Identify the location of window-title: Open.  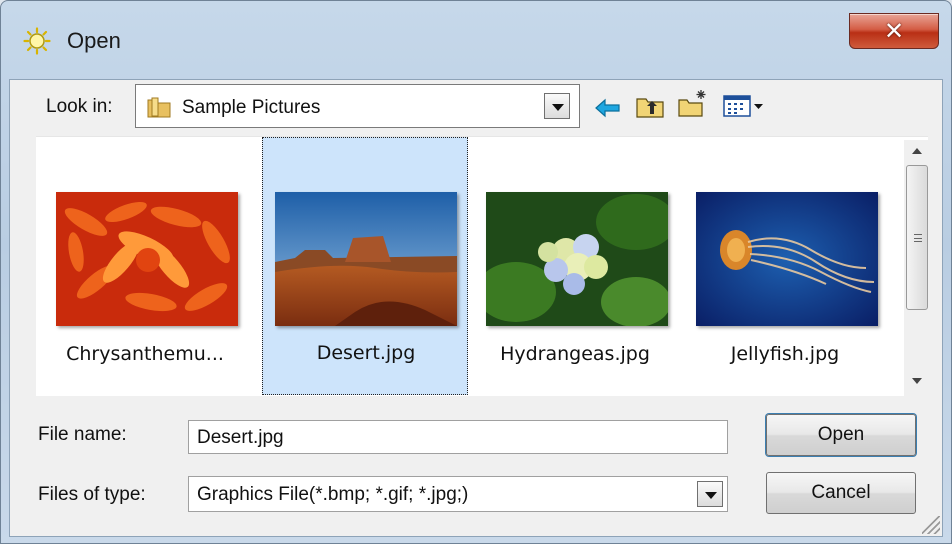
(94, 40).